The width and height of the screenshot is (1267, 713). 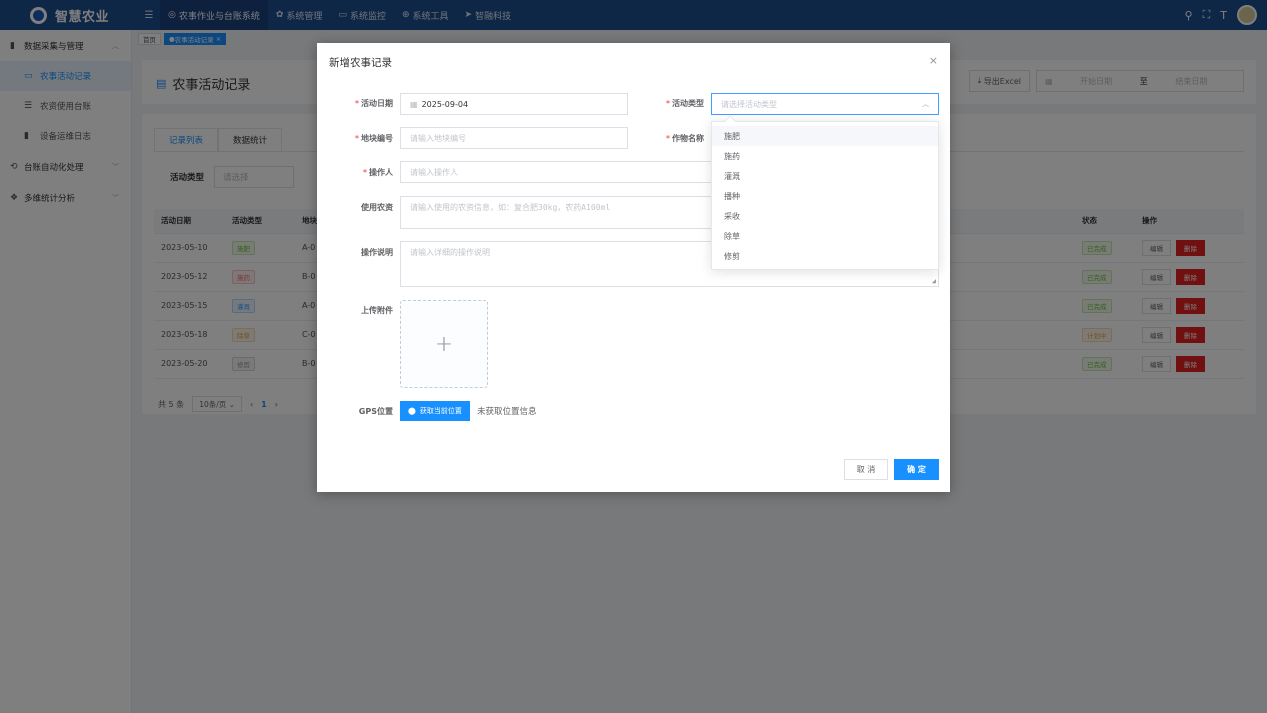 What do you see at coordinates (381, 172) in the screenshot?
I see `operator-label-text: 操作人` at bounding box center [381, 172].